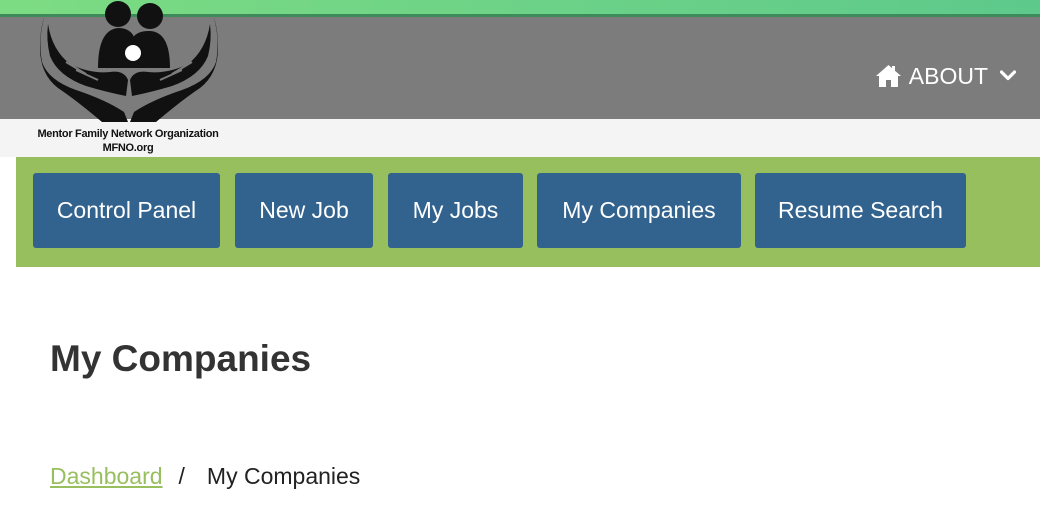  Describe the element at coordinates (860, 210) in the screenshot. I see `resume-search-button: Resume Search` at that location.